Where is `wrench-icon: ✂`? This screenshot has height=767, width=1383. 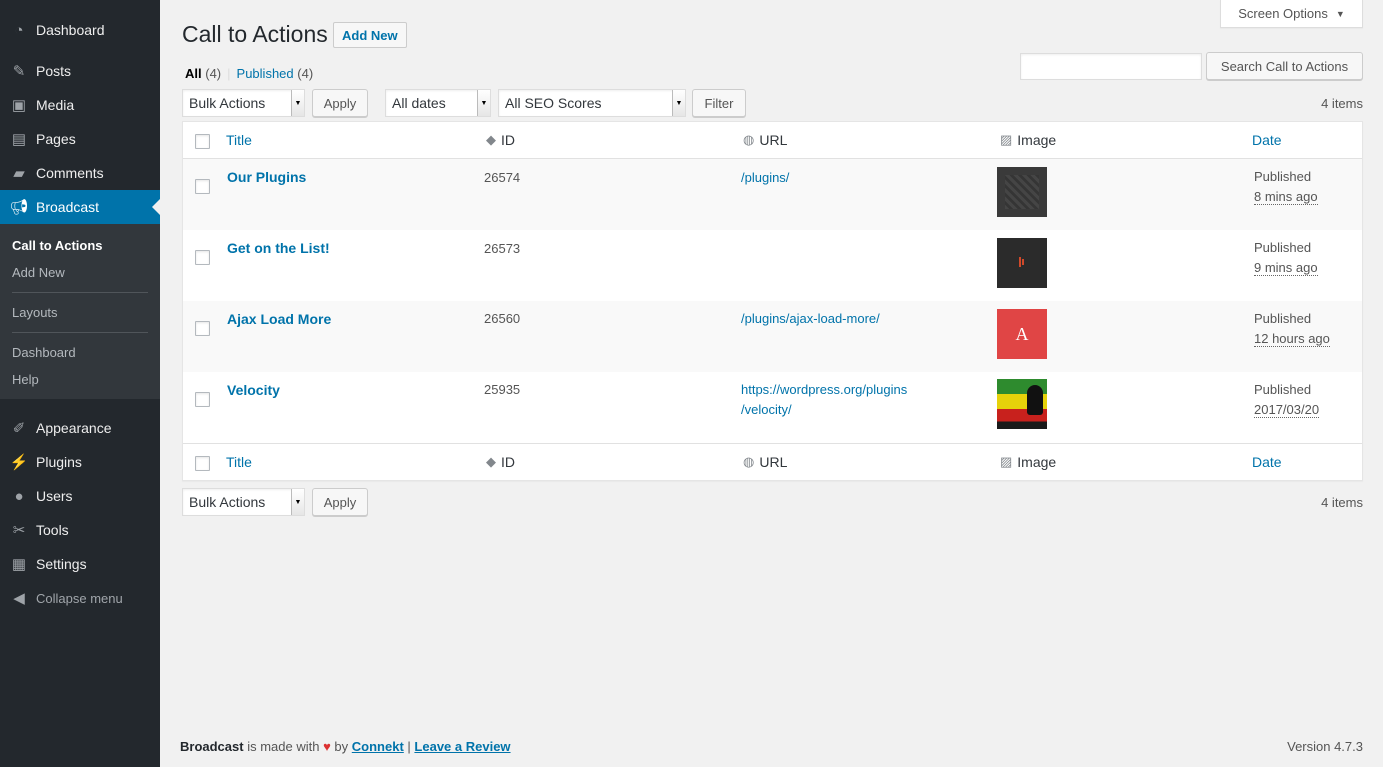
wrench-icon: ✂ is located at coordinates (19, 530).